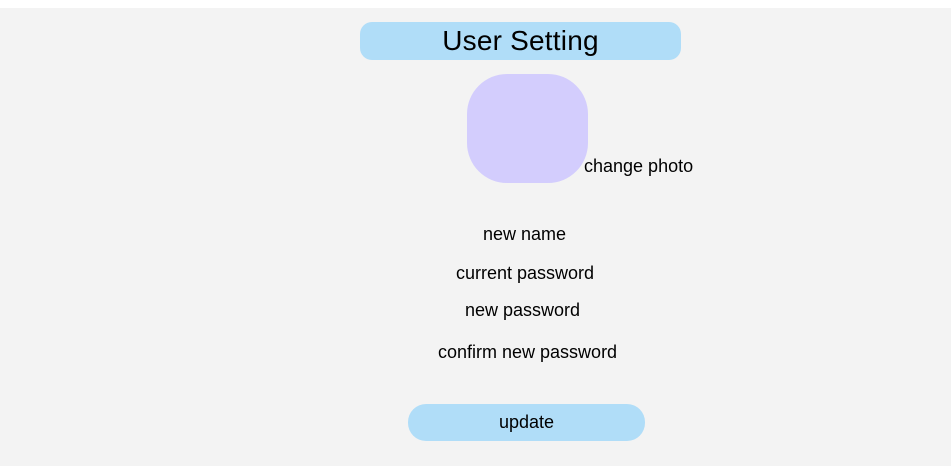  I want to click on update-button: update, so click(526, 422).